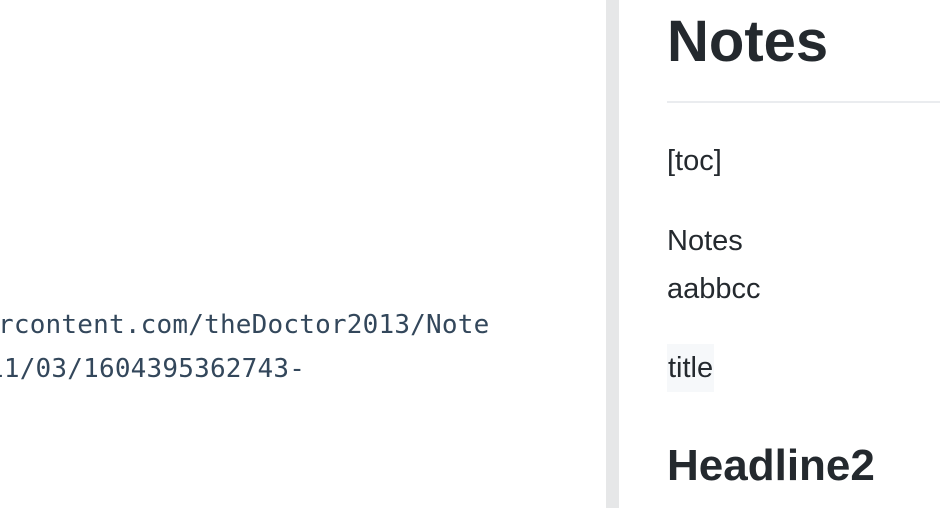  What do you see at coordinates (694, 161) in the screenshot?
I see `toc-placeholder: [toc]` at bounding box center [694, 161].